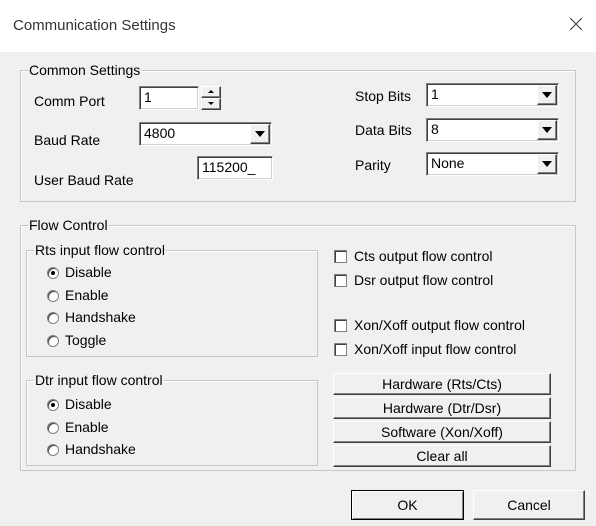  I want to click on spin-down-button, so click(211, 104).